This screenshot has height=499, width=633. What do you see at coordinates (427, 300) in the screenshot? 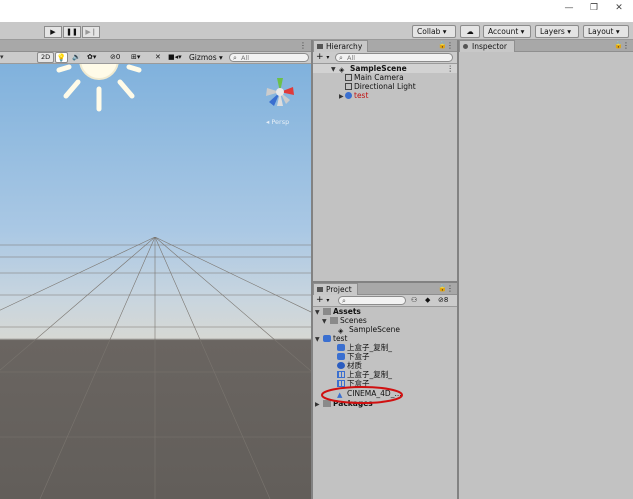
I see `search-by-label-icon: ◆` at bounding box center [427, 300].